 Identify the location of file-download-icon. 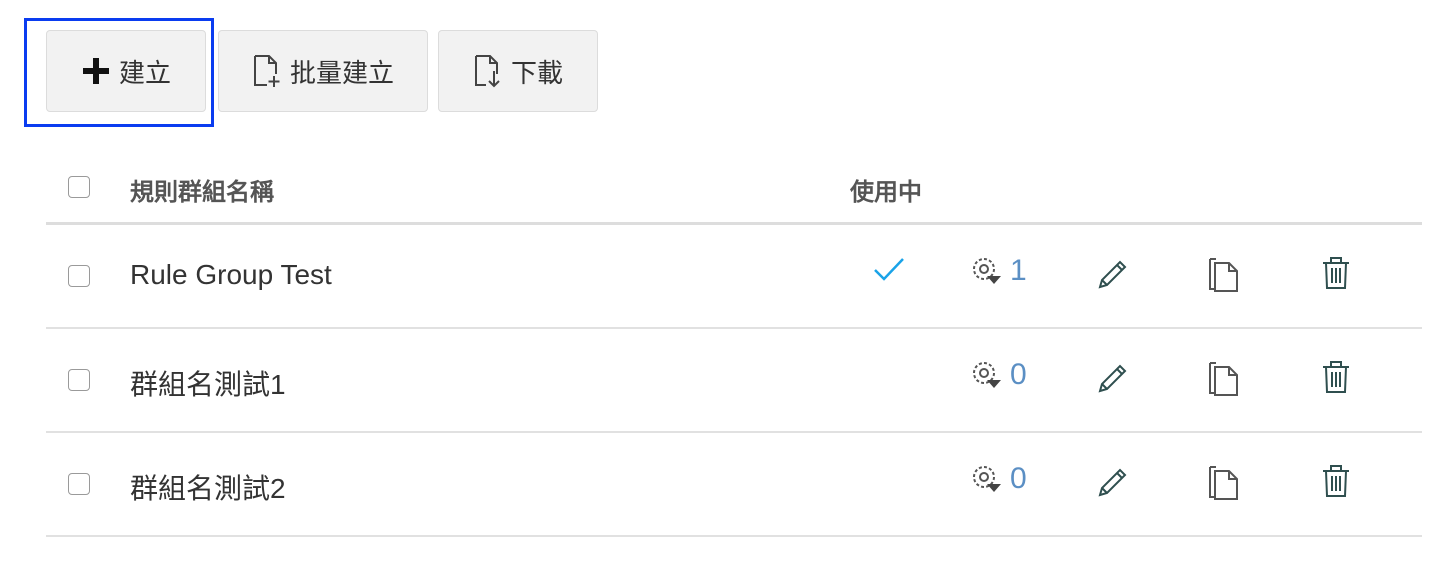
(487, 71).